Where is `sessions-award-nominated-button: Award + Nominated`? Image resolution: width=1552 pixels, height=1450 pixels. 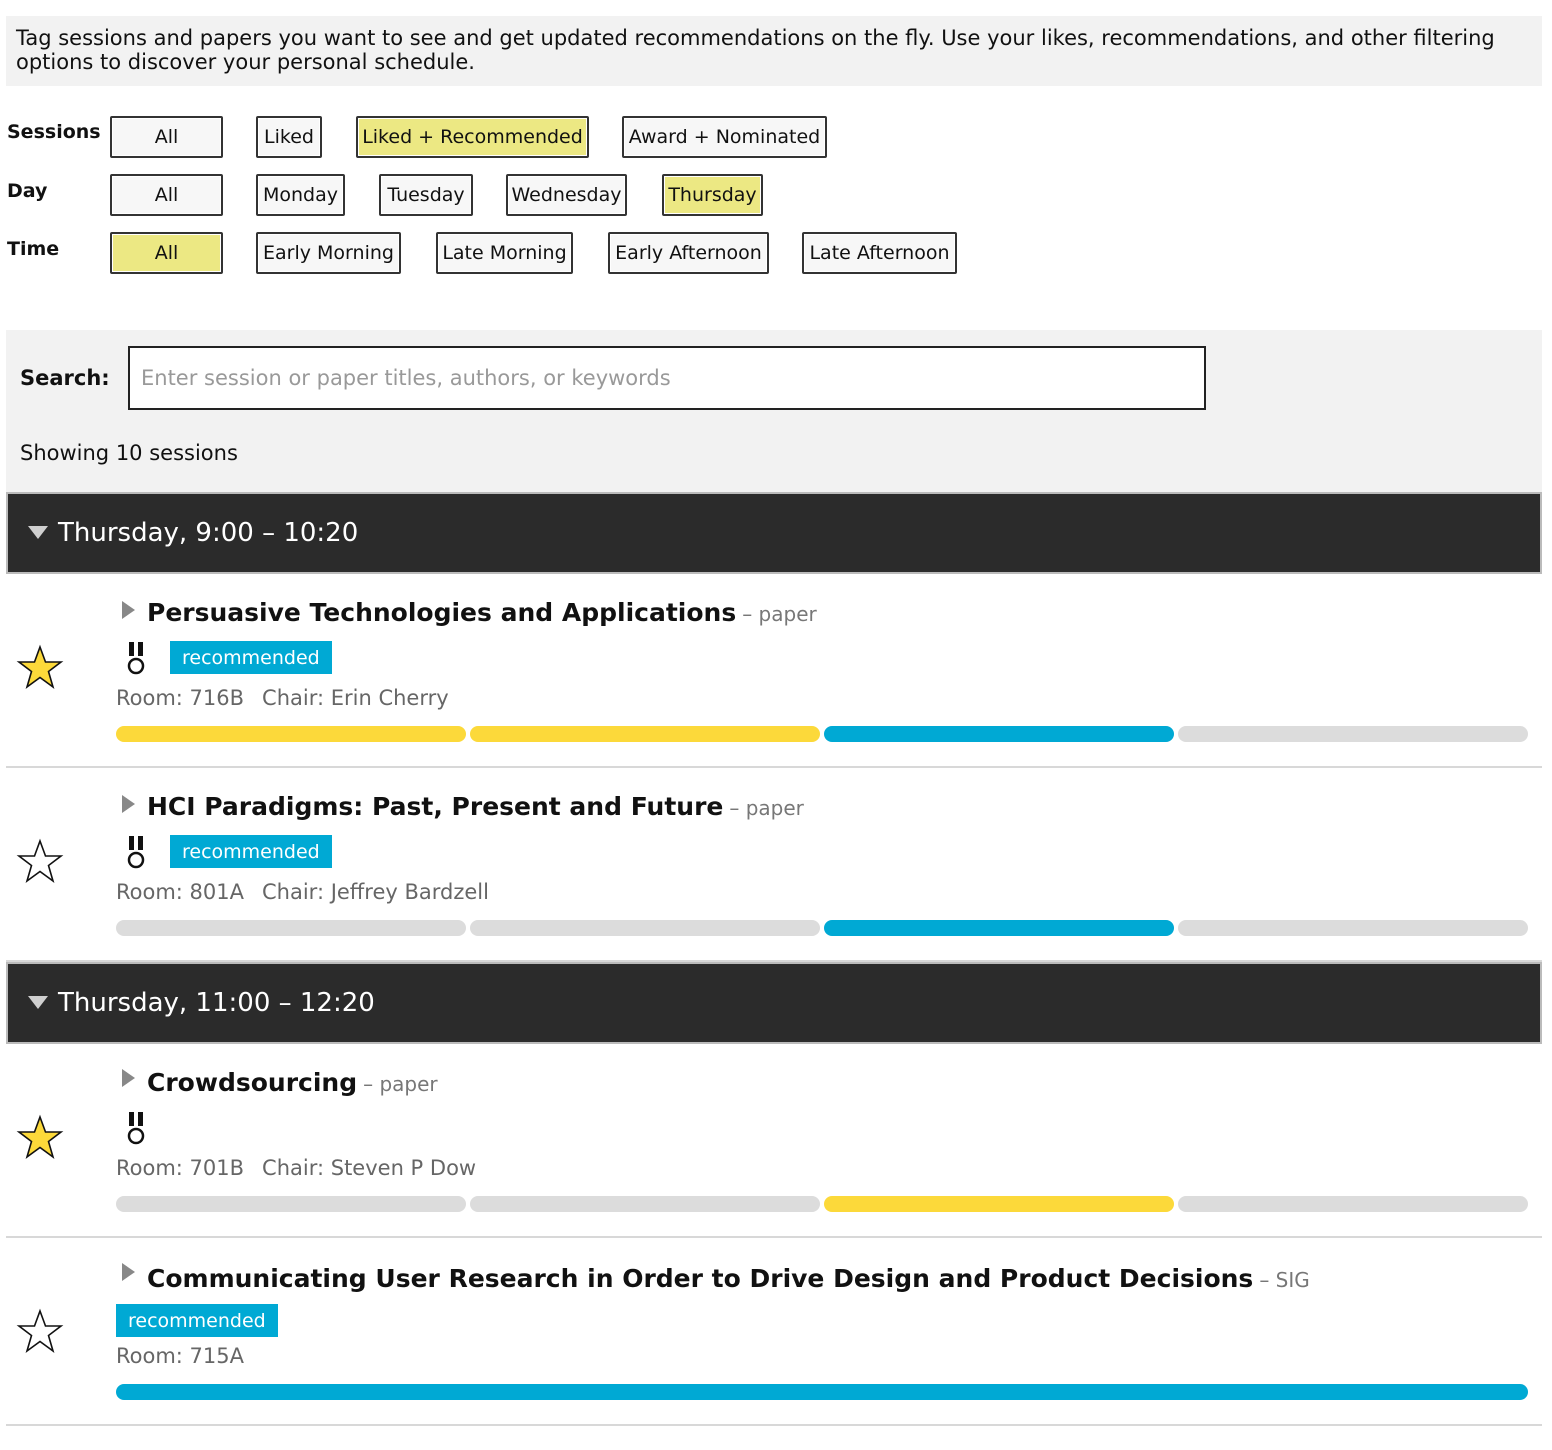
sessions-award-nominated-button: Award + Nominated is located at coordinates (724, 137).